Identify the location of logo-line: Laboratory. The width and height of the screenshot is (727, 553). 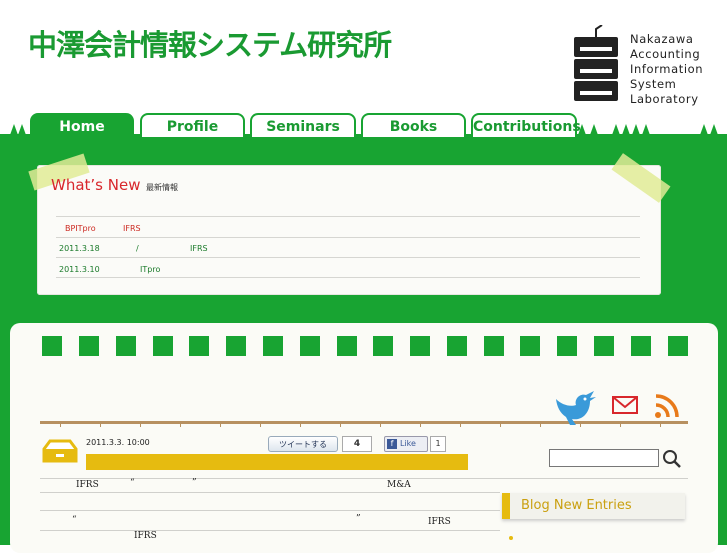
(664, 99).